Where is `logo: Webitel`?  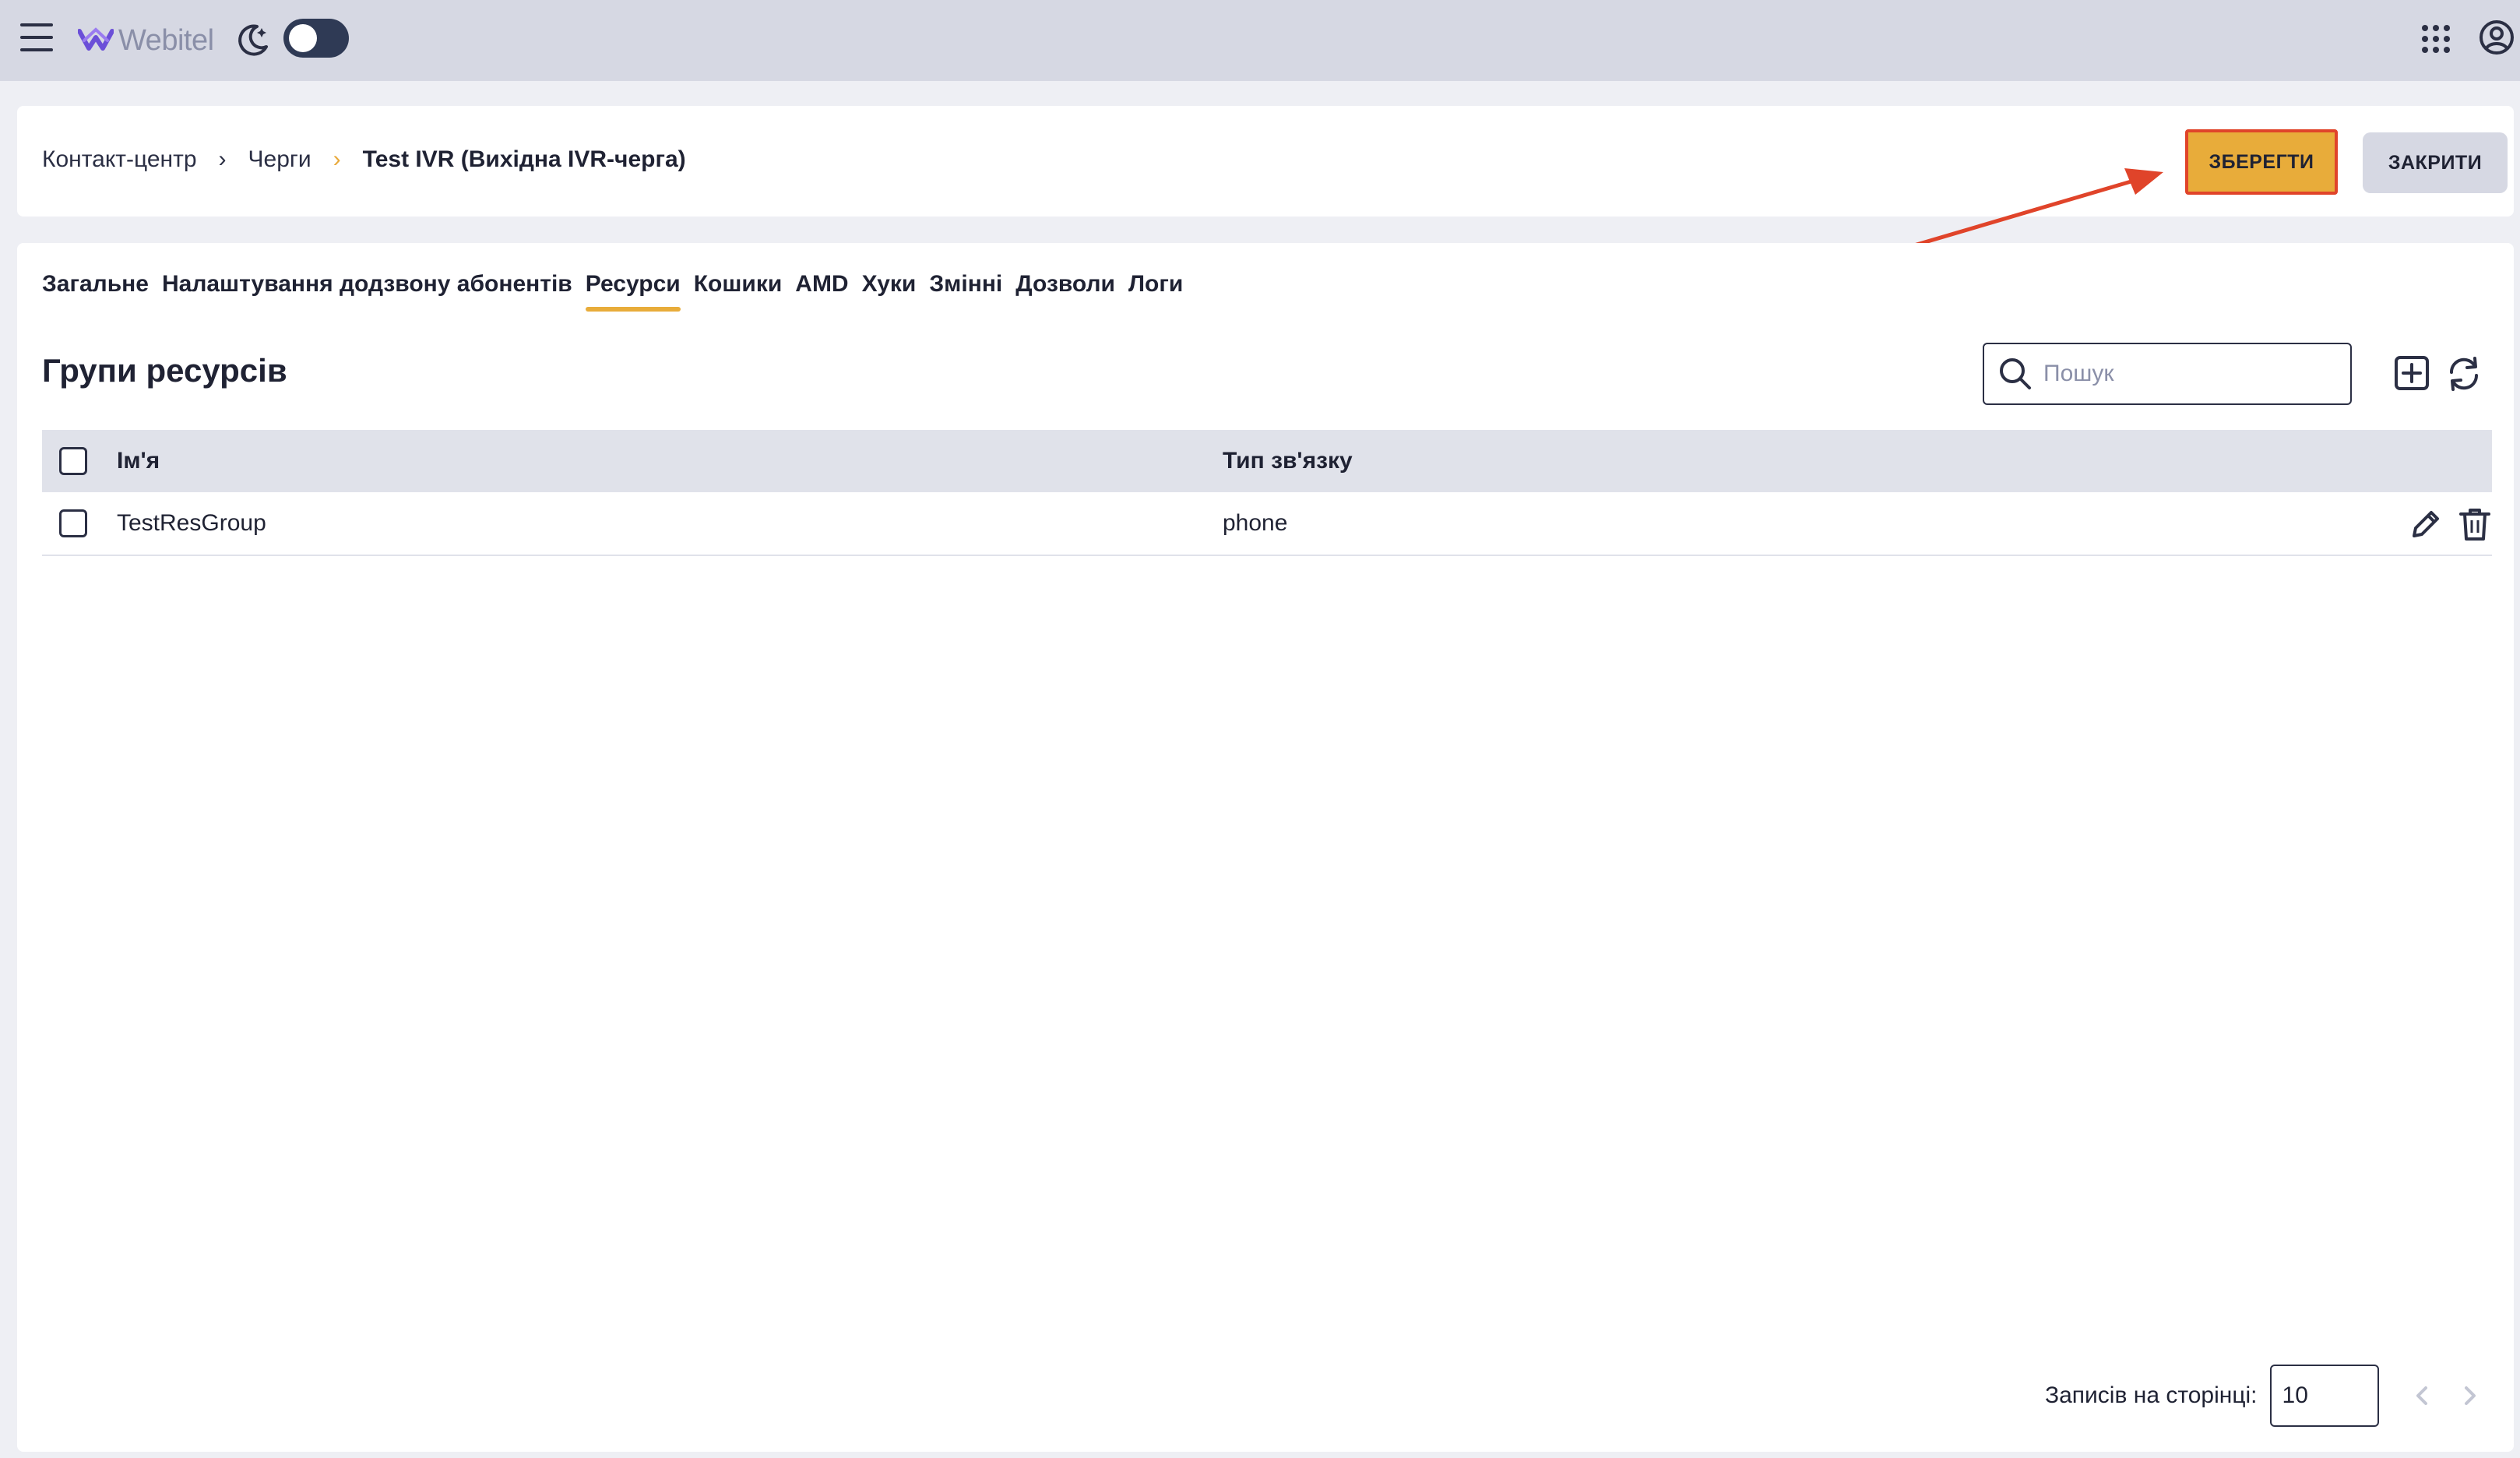 logo: Webitel is located at coordinates (146, 40).